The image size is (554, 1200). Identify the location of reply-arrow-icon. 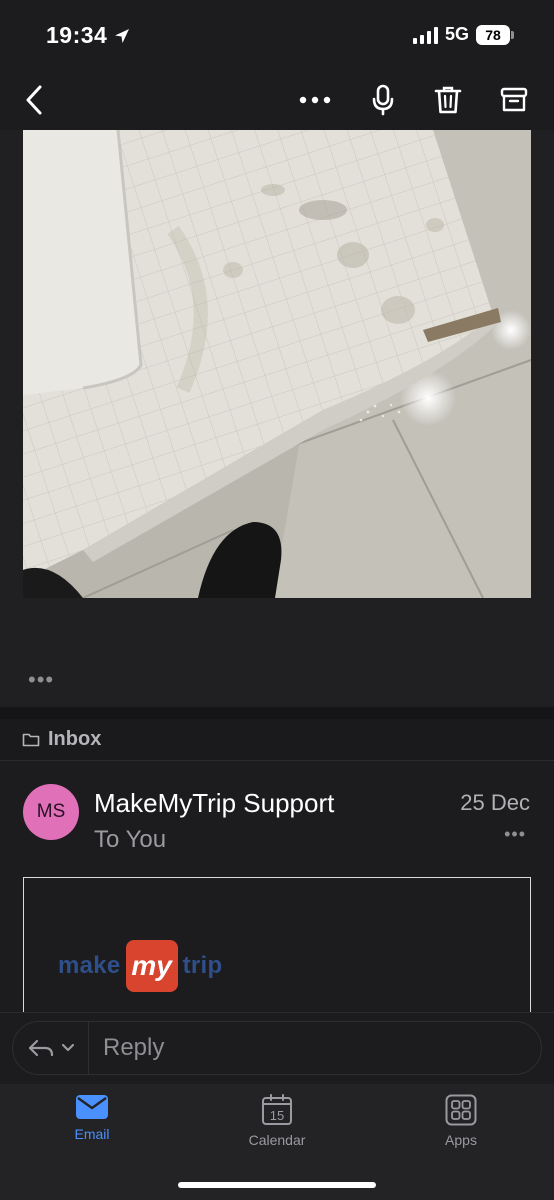
(40, 1048).